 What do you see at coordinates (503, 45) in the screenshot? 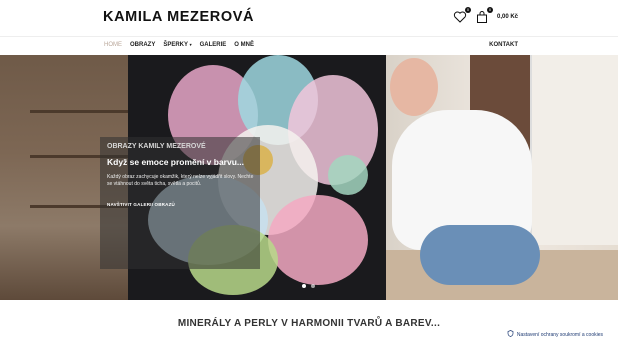
I see `nav-item-kontakt: KONTAKT` at bounding box center [503, 45].